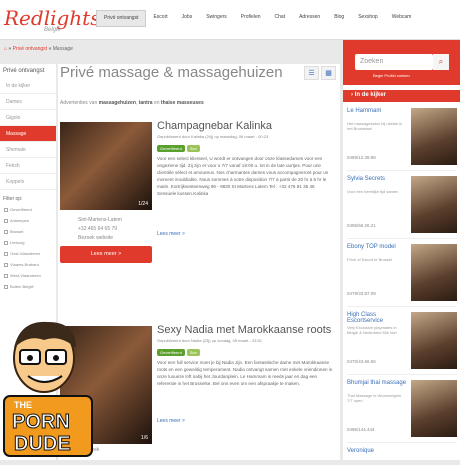 This screenshot has height=465, width=460. Describe the element at coordinates (402, 18) in the screenshot. I see `nav-webcam: Webcam` at that location.